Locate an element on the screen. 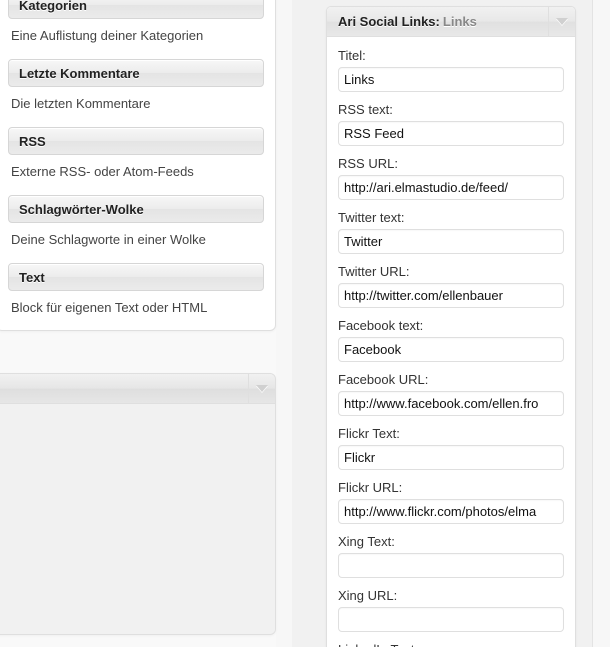  background-far-right-column is located at coordinates (601, 323).